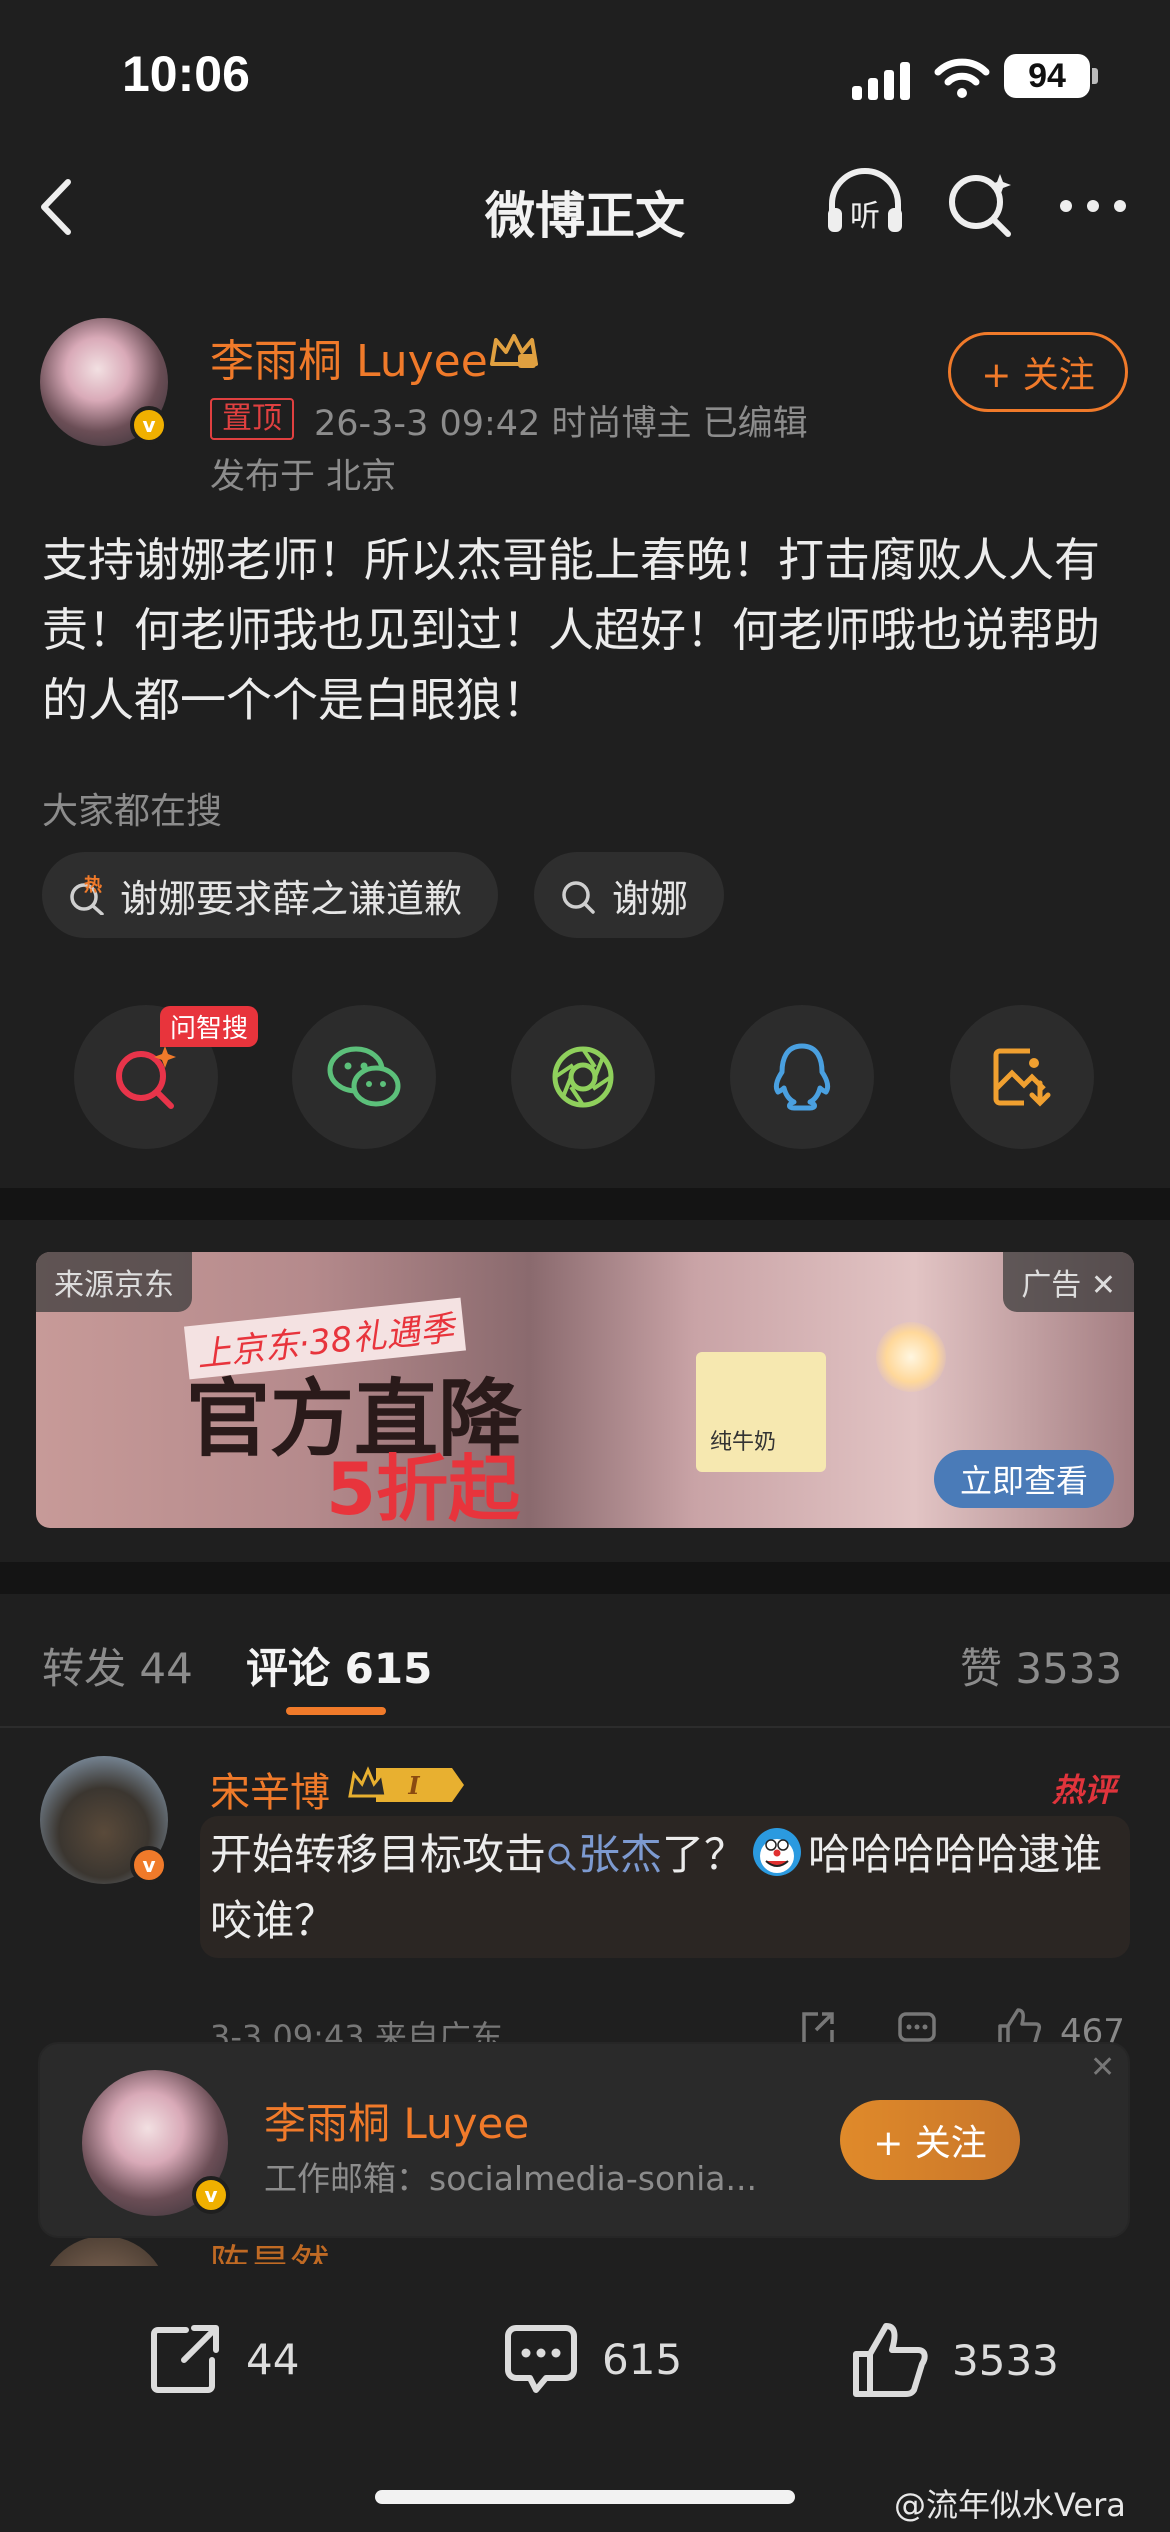 This screenshot has height=2532, width=1170. What do you see at coordinates (339, 1665) in the screenshot?
I see `tab-comment: 评论 615` at bounding box center [339, 1665].